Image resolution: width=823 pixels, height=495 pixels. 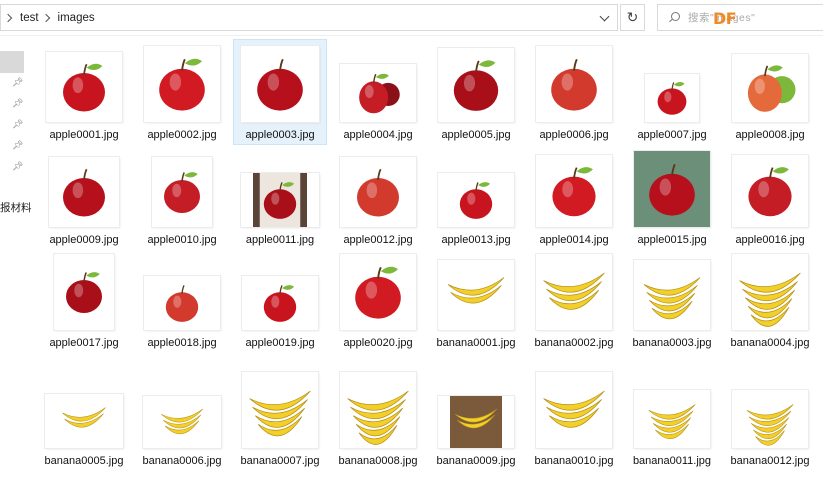 What do you see at coordinates (574, 197) in the screenshot?
I see `file-item: apple0014.jpg` at bounding box center [574, 197].